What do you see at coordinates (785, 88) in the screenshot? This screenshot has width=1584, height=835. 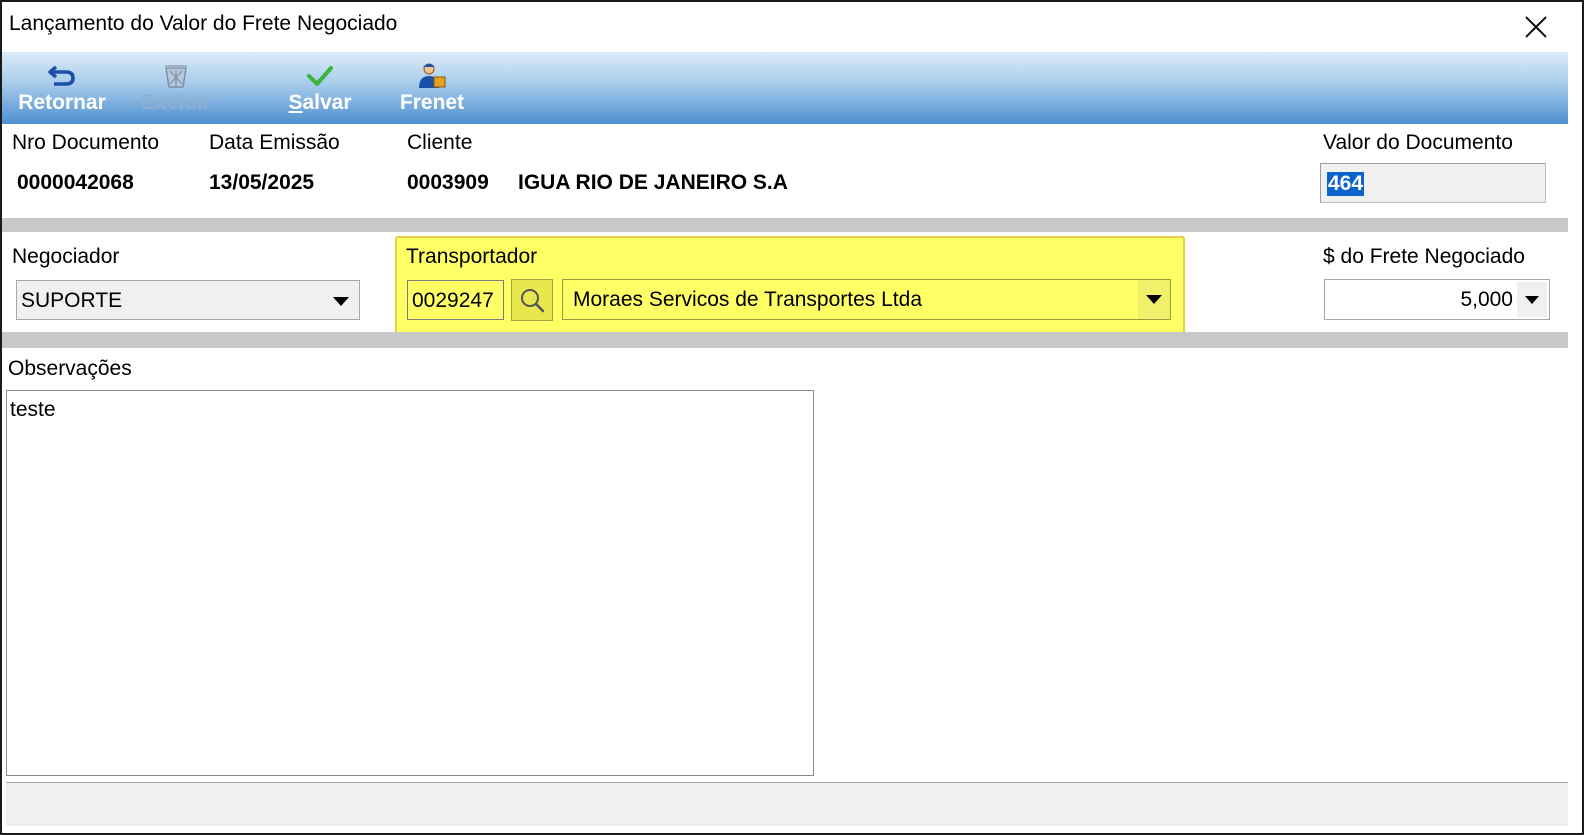 I see `toolbar: Retornar Excluir Salvar Frenet` at bounding box center [785, 88].